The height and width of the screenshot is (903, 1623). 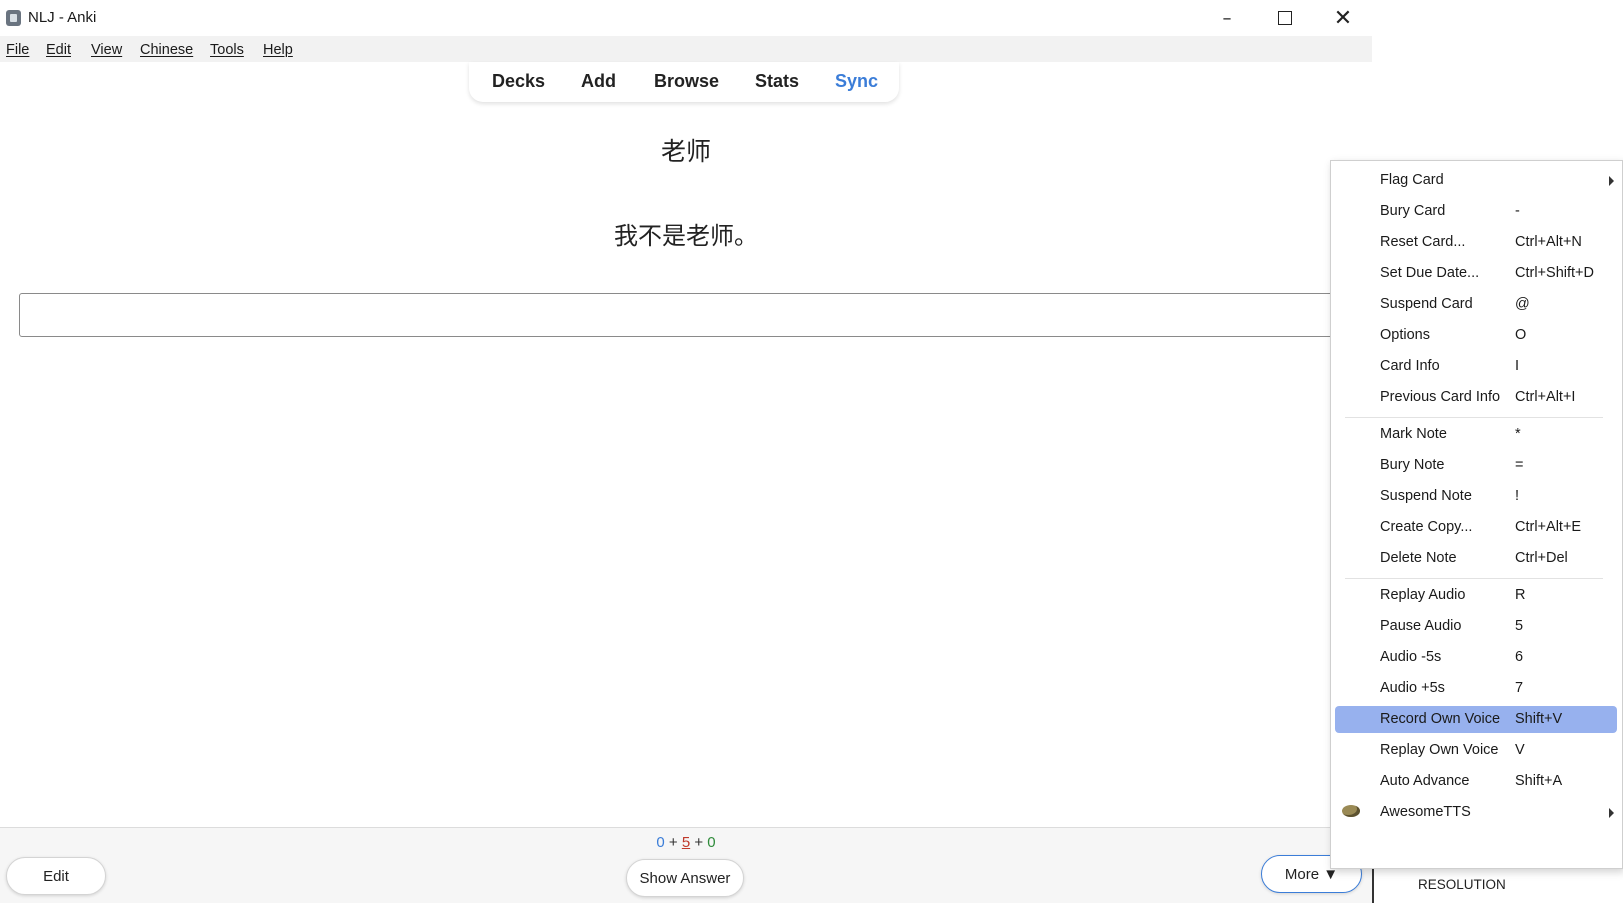 I want to click on maximize-button, so click(x=1285, y=18).